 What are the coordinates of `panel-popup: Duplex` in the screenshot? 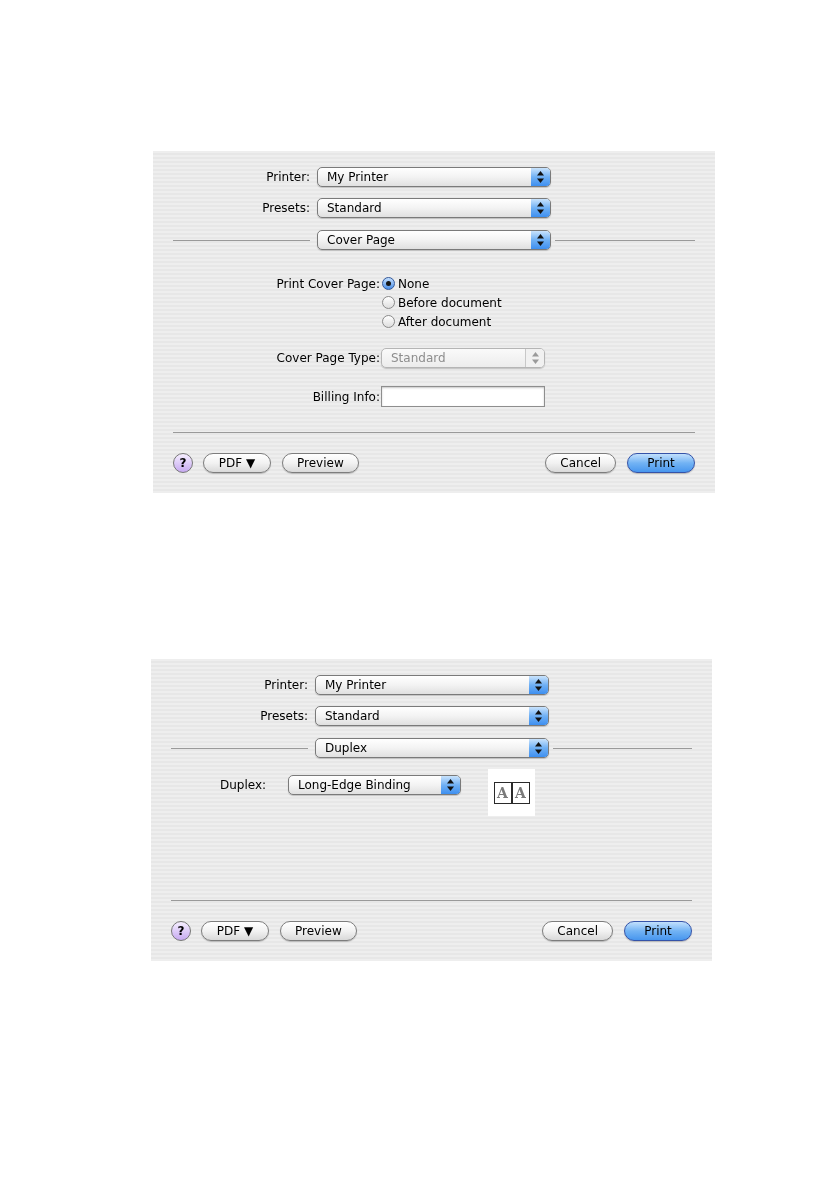 It's located at (432, 748).